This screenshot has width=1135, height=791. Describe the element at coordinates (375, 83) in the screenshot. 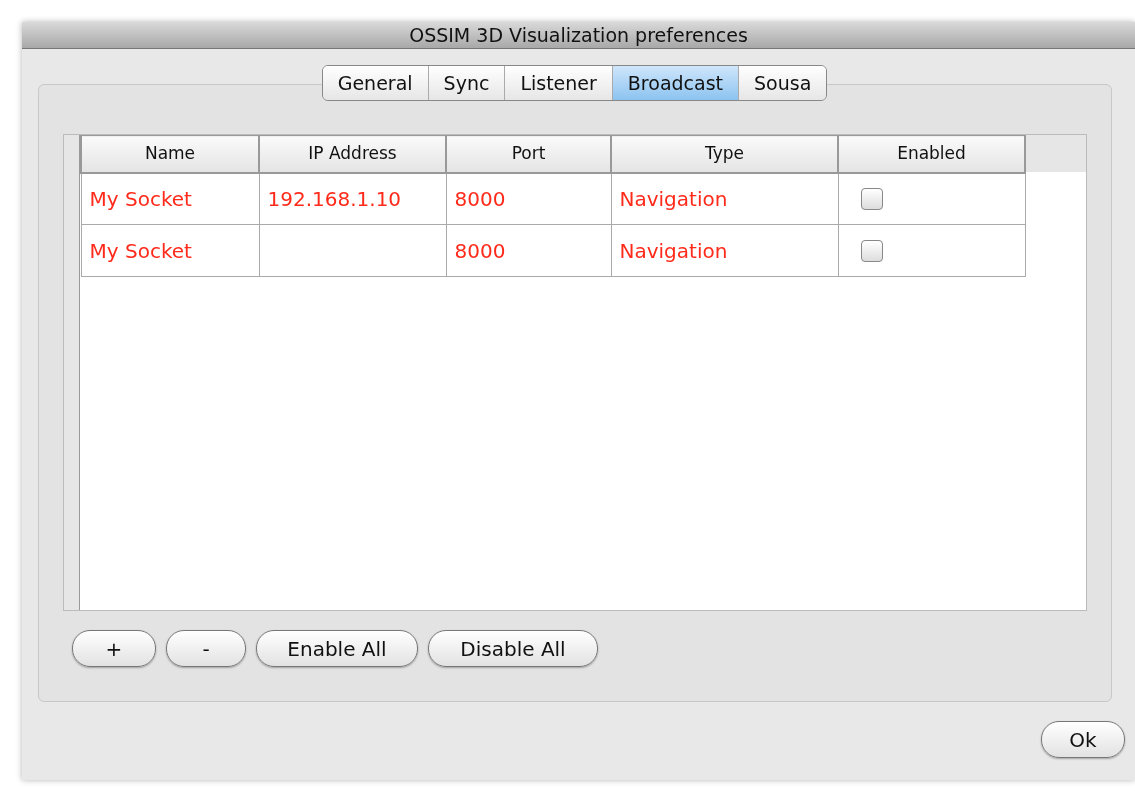

I see `tab: General` at that location.